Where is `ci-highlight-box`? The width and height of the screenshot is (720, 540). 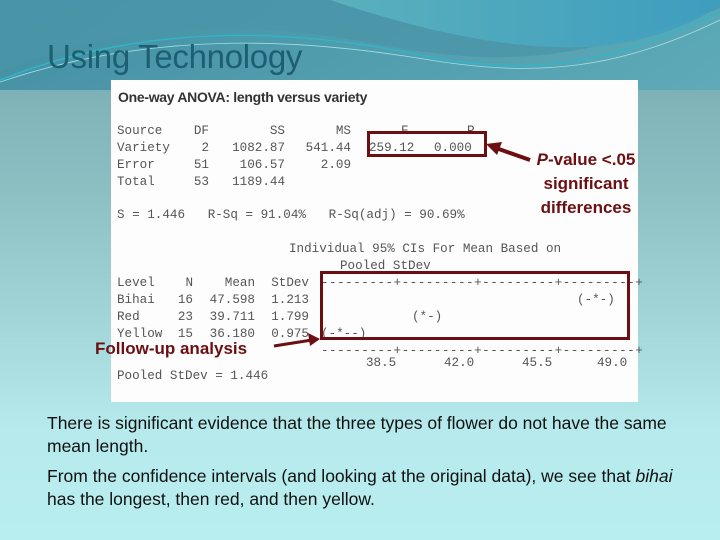
ci-highlight-box is located at coordinates (475, 305).